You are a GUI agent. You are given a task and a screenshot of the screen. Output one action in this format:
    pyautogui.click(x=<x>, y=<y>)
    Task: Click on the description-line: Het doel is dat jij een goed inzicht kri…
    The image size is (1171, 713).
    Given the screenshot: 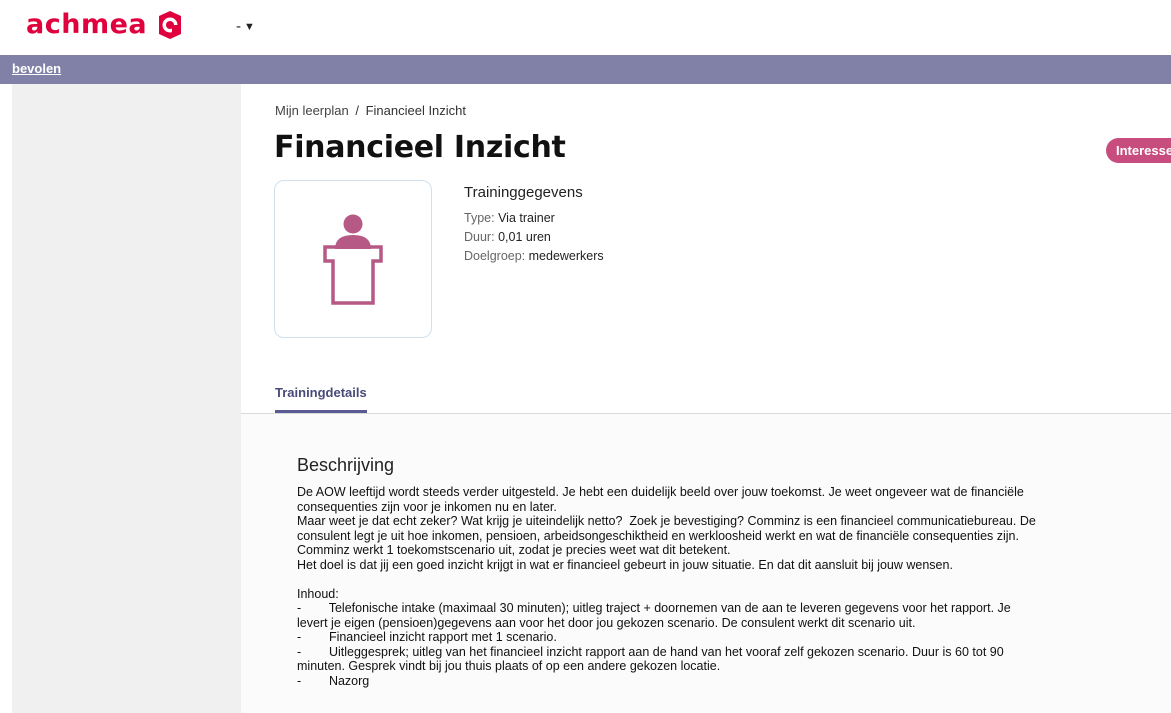 What is the action you would take?
    pyautogui.click(x=625, y=564)
    